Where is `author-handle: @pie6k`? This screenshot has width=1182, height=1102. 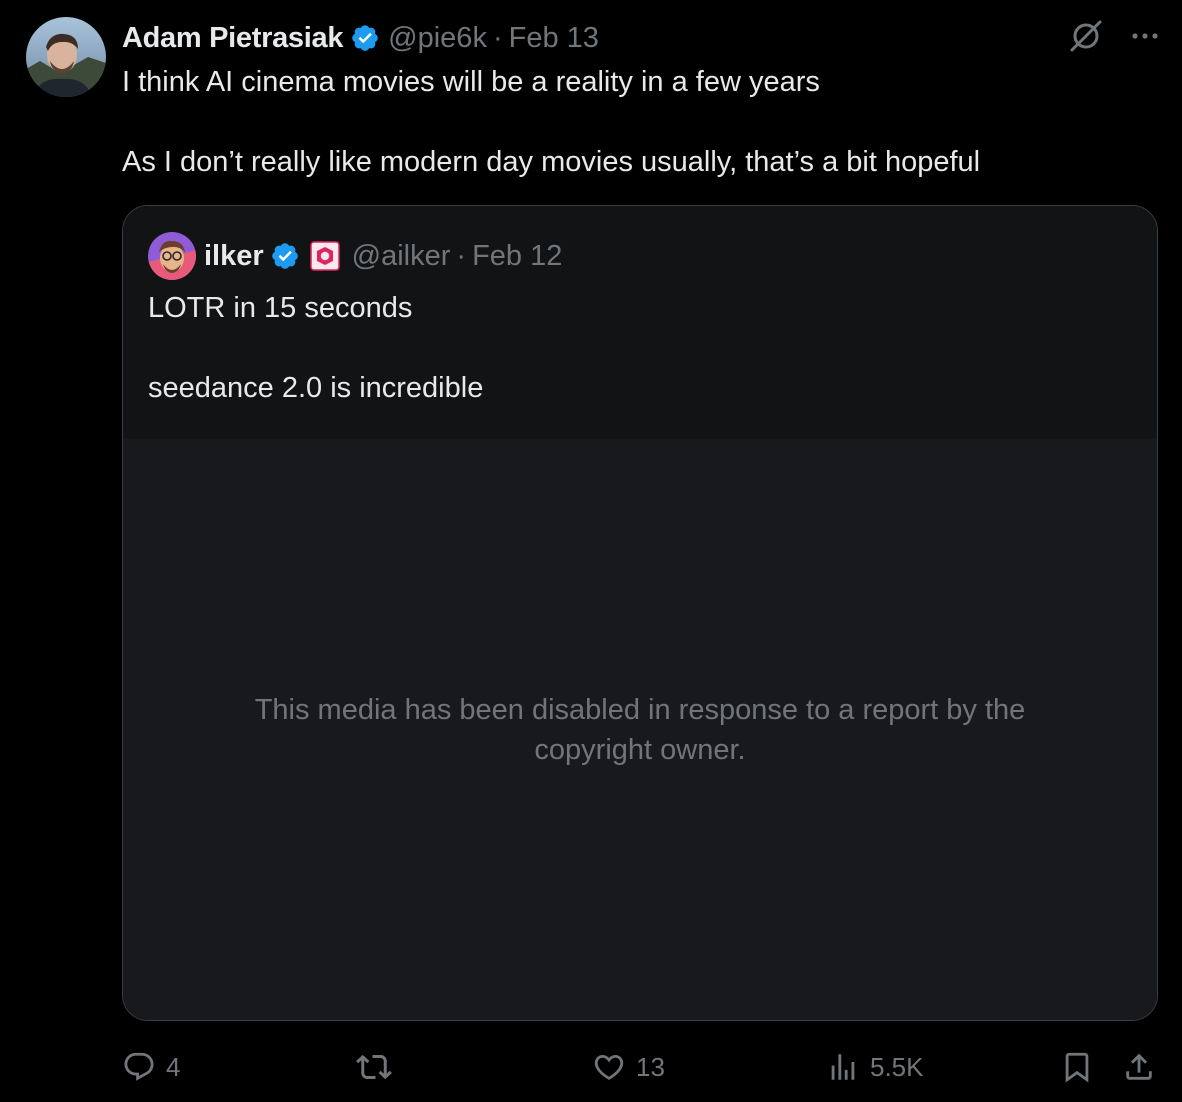 author-handle: @pie6k is located at coordinates (437, 38).